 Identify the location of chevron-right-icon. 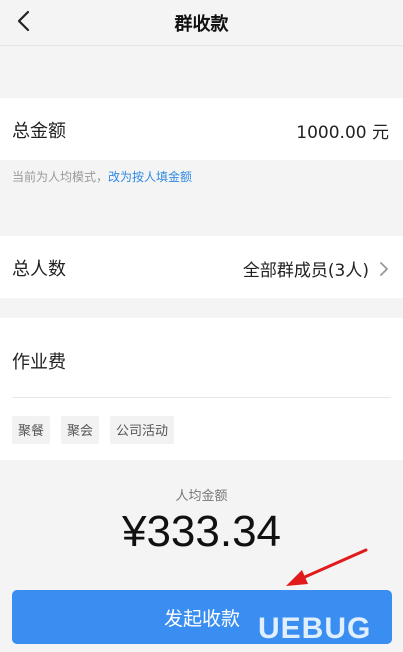
(384, 268).